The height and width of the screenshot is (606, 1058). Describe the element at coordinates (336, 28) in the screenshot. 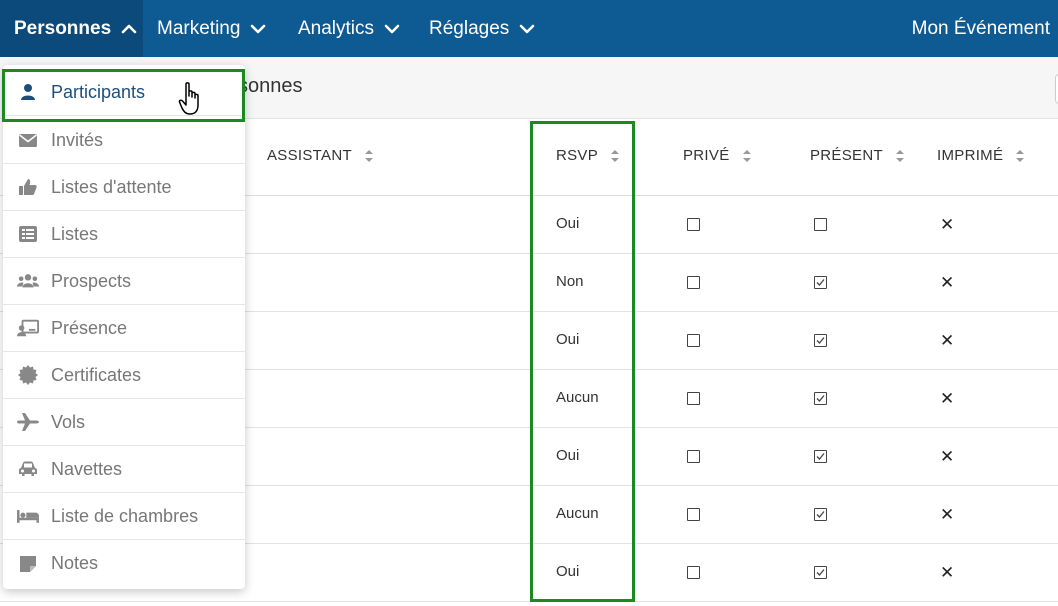

I see `nav-analytics-label: Analytics` at that location.